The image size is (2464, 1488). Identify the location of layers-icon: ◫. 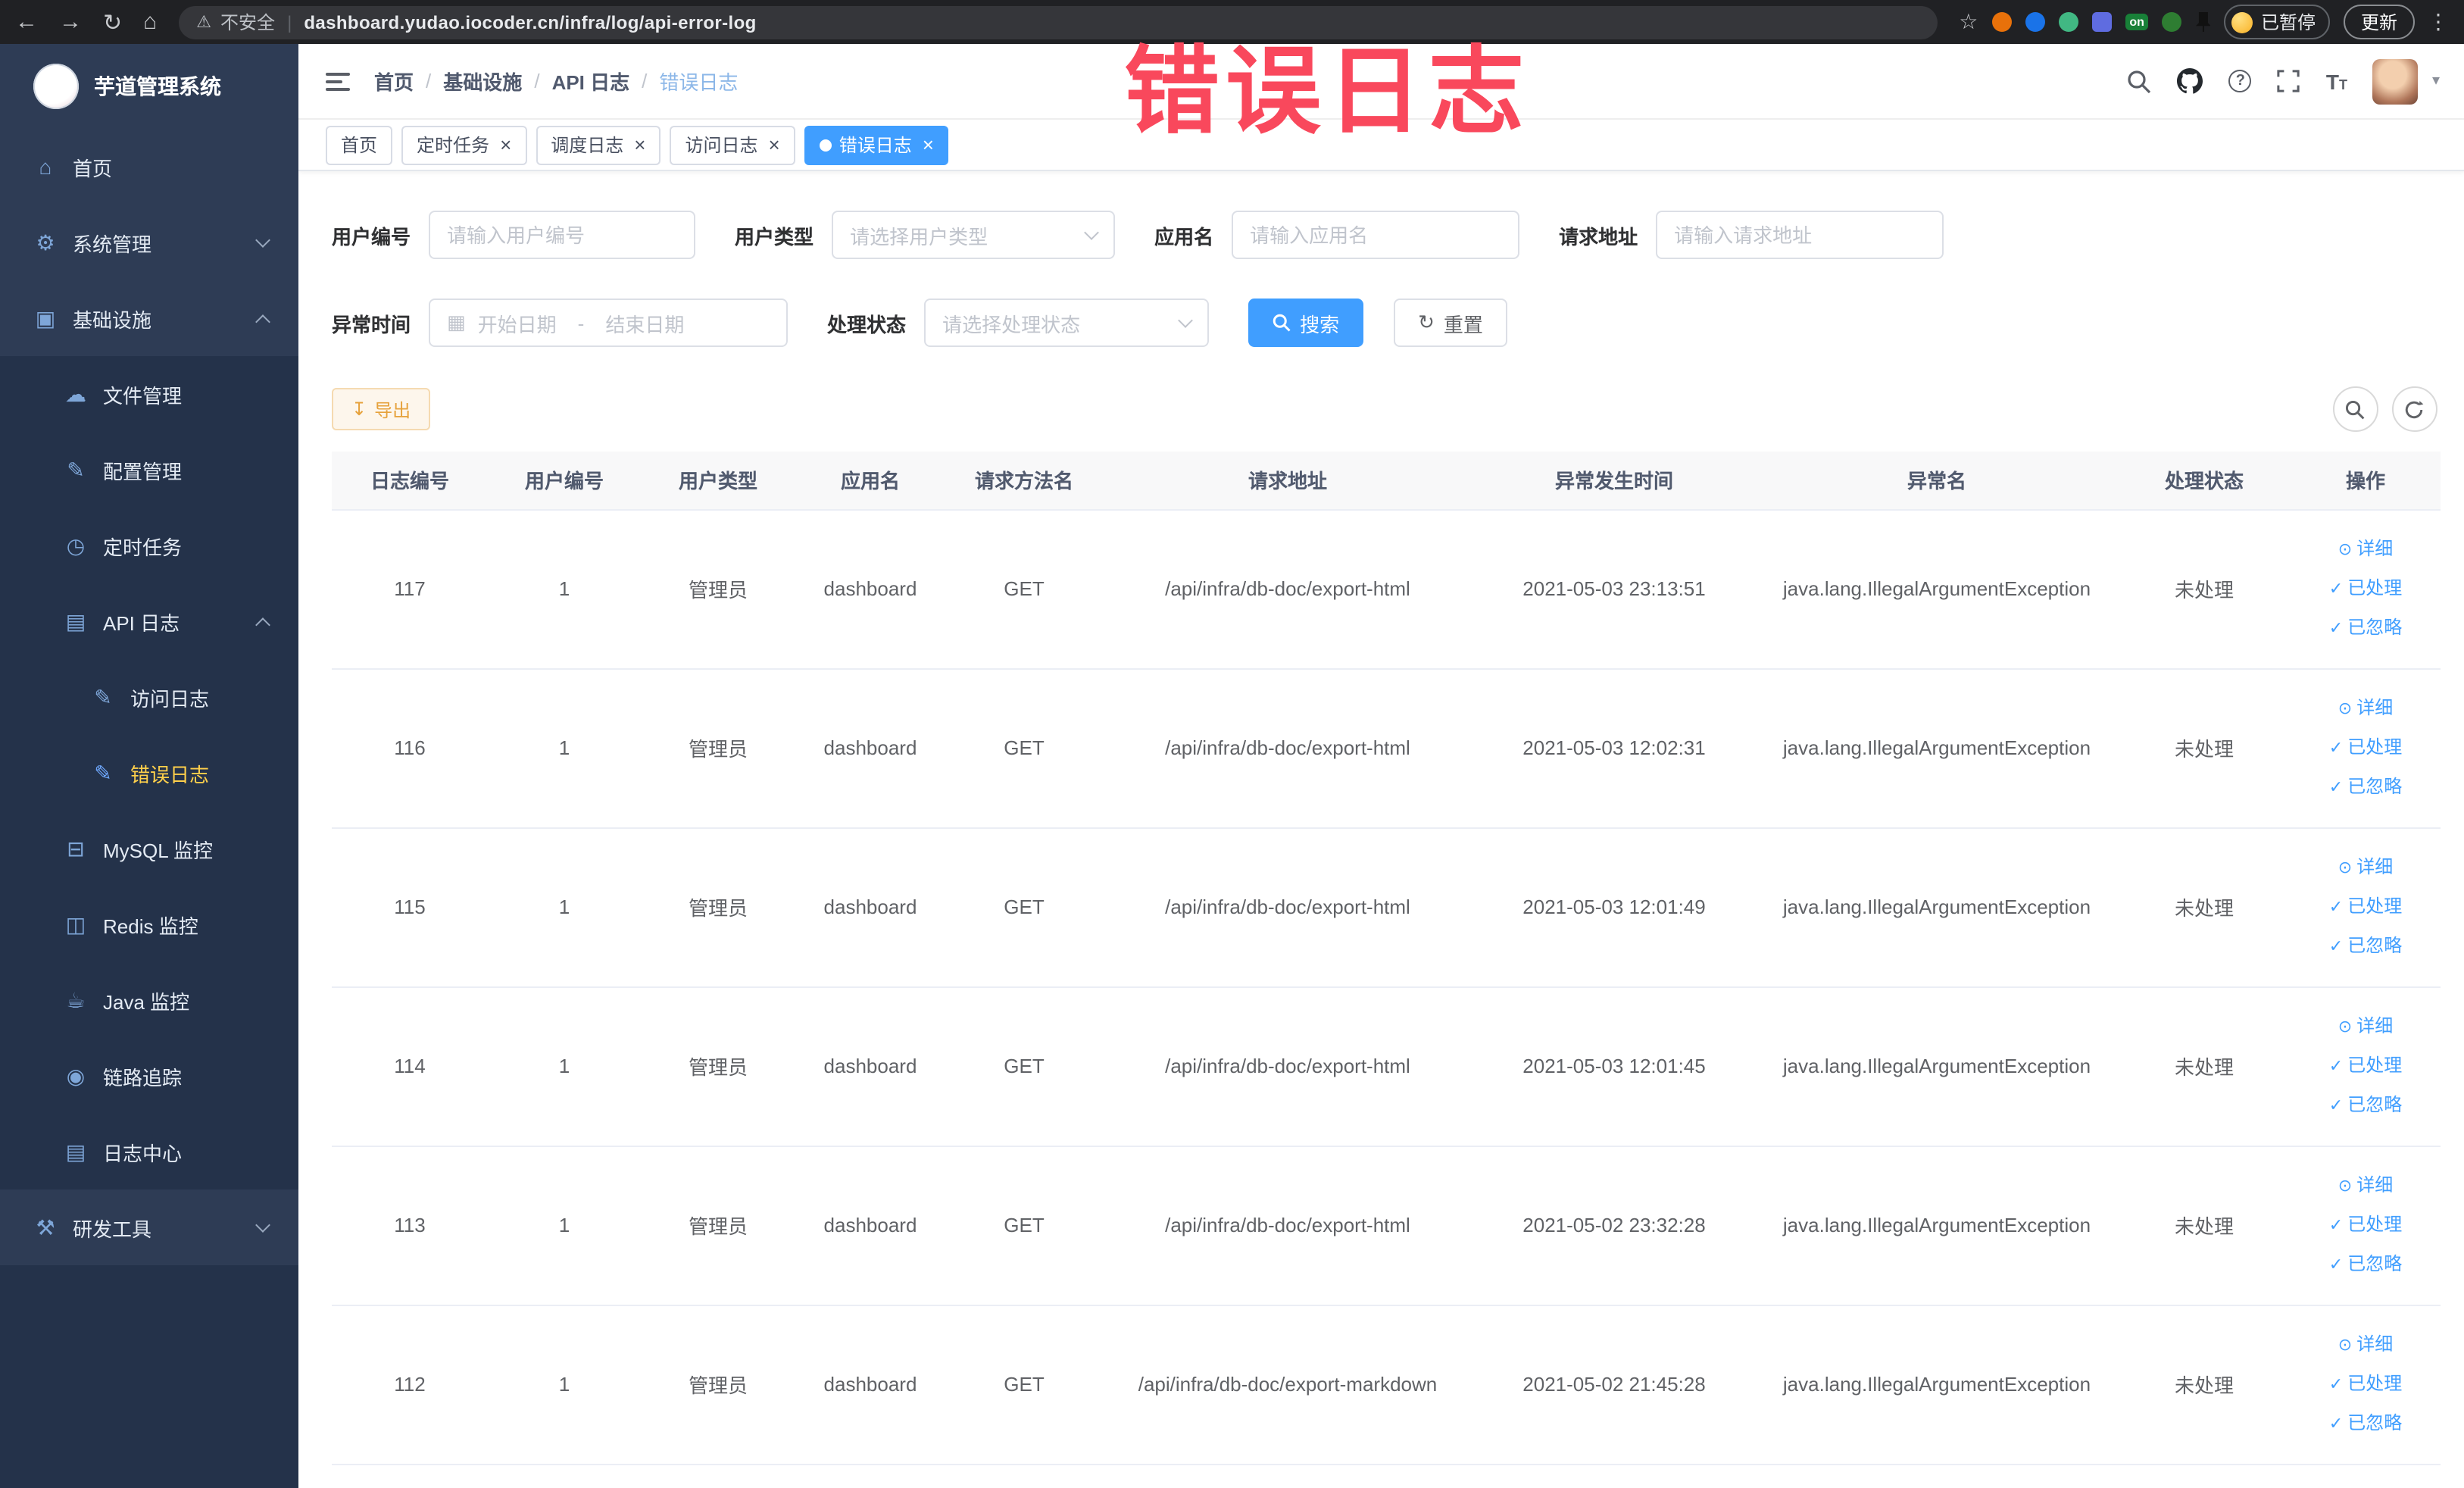
(75, 923).